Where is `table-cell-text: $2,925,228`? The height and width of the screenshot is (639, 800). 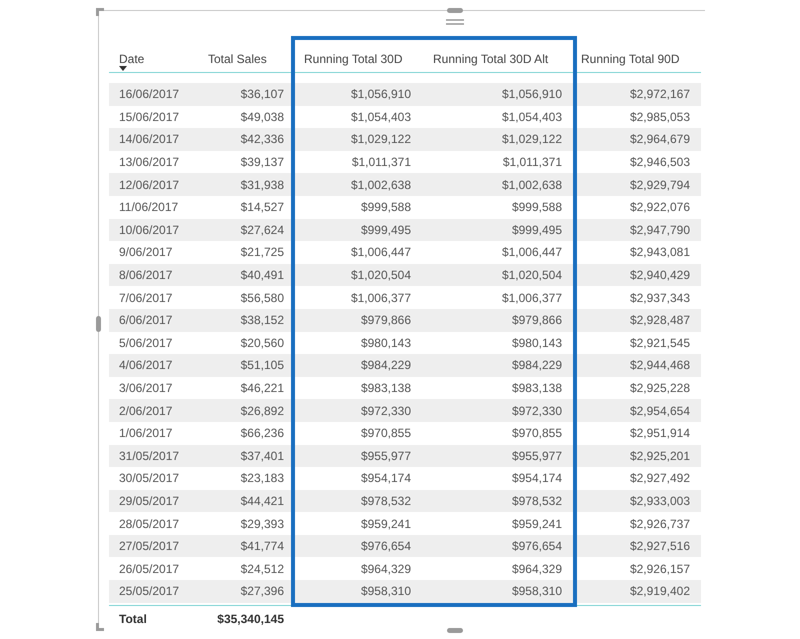 table-cell-text: $2,925,228 is located at coordinates (660, 389).